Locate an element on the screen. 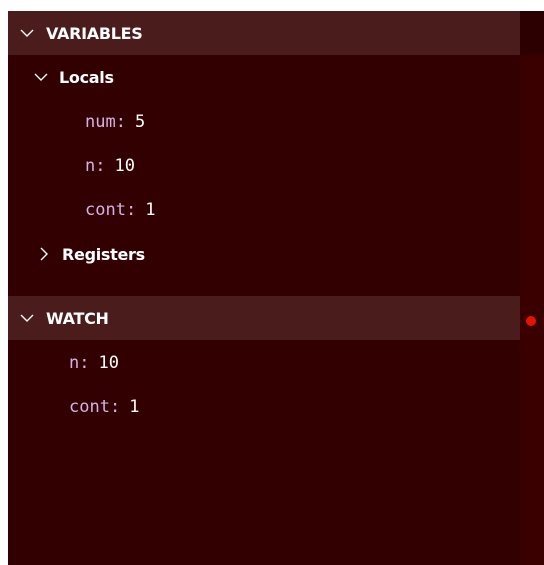 The image size is (544, 565). local-variable-cont: cont: 1 is located at coordinates (120, 210).